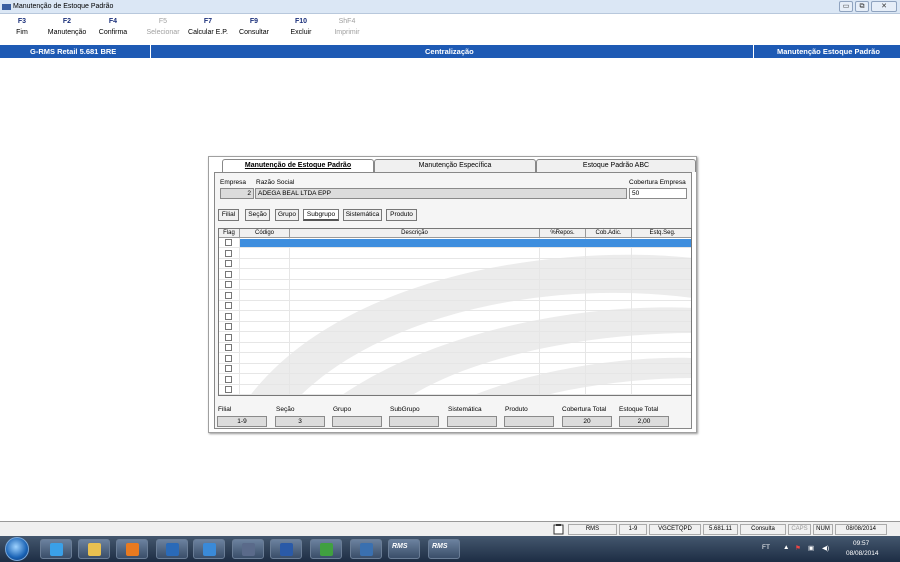 Image resolution: width=900 pixels, height=562 pixels. What do you see at coordinates (233, 182) in the screenshot?
I see `empresa-label: Empresa` at bounding box center [233, 182].